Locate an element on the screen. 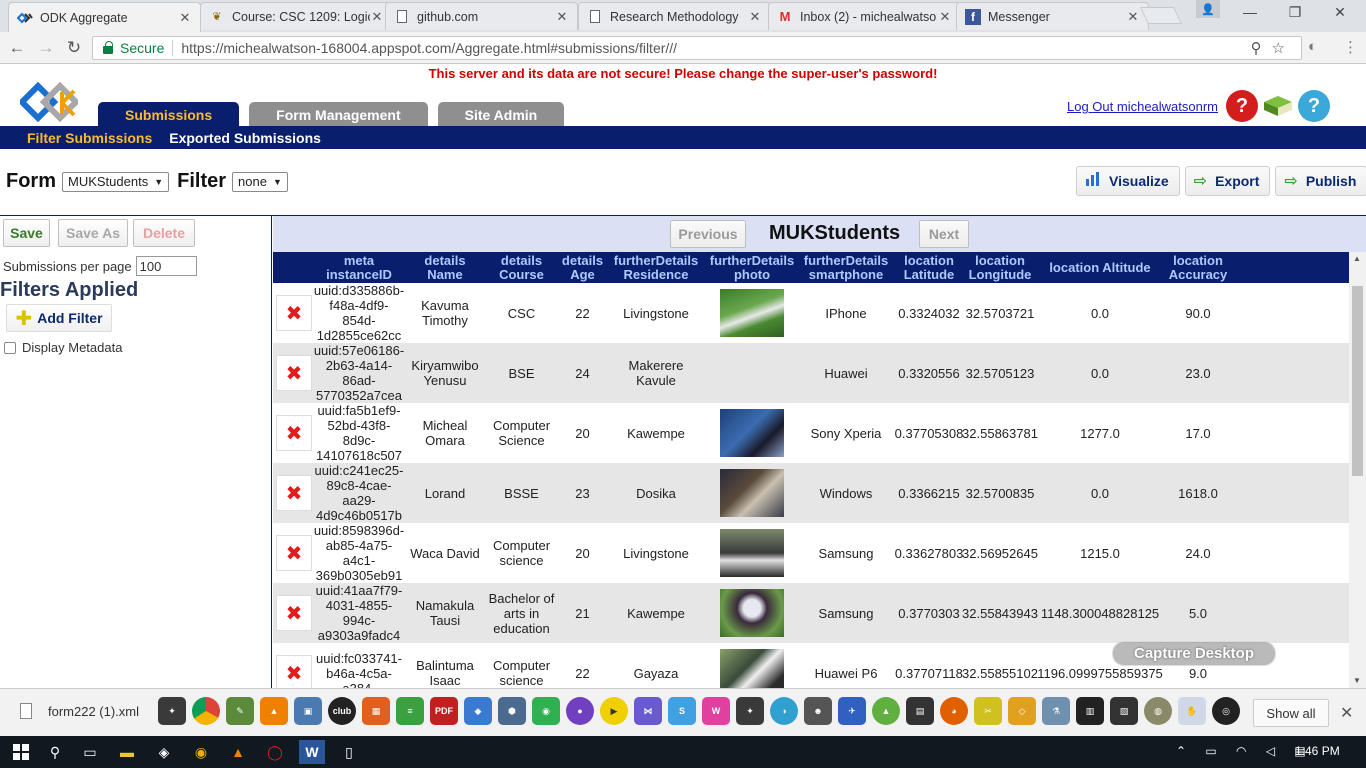  app-icon: ▦ is located at coordinates (376, 711).